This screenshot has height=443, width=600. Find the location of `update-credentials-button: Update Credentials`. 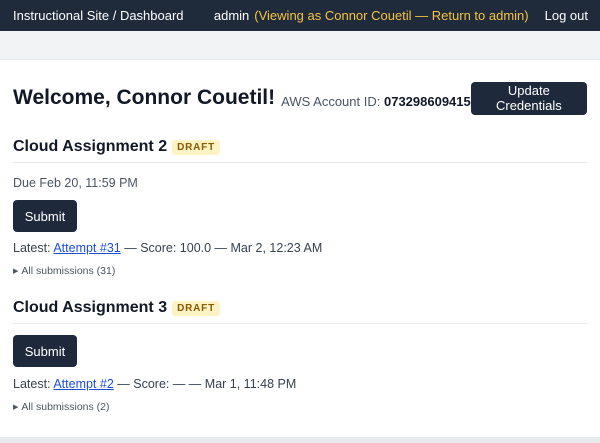

update-credentials-button: Update Credentials is located at coordinates (528, 98).